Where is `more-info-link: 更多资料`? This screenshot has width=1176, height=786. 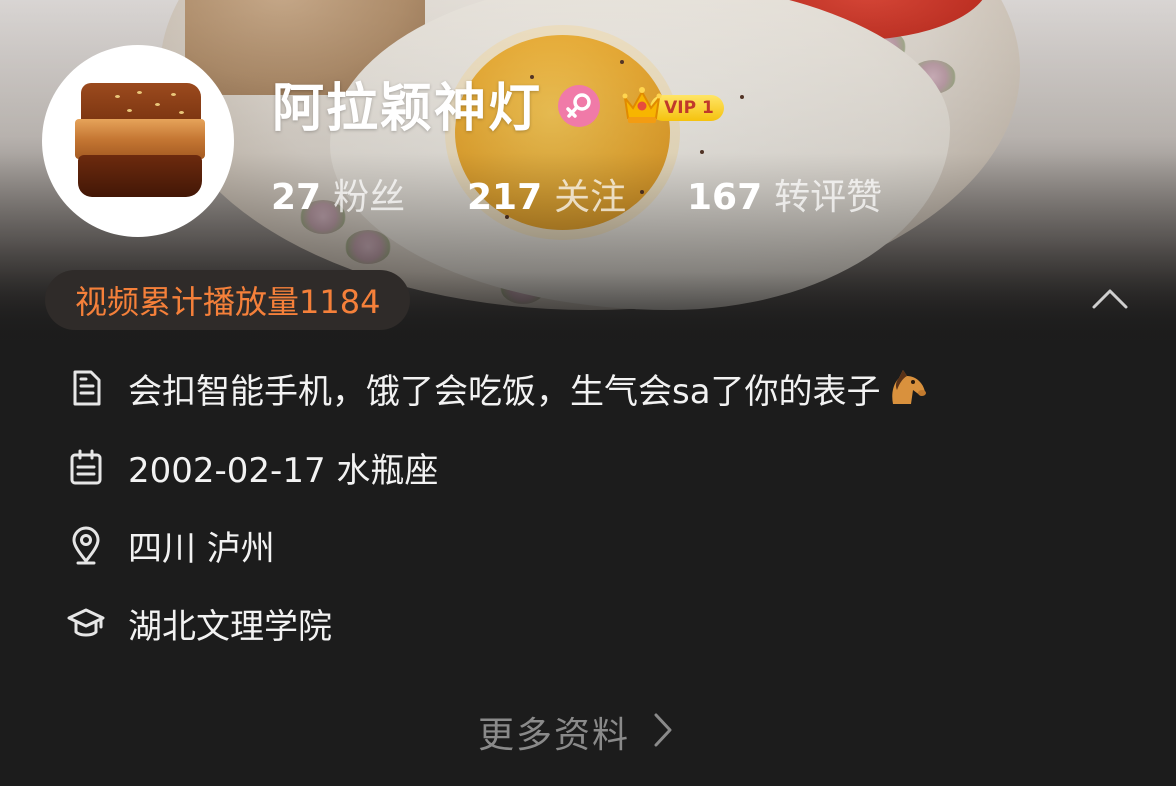
more-info-link: 更多资料 is located at coordinates (576, 732).